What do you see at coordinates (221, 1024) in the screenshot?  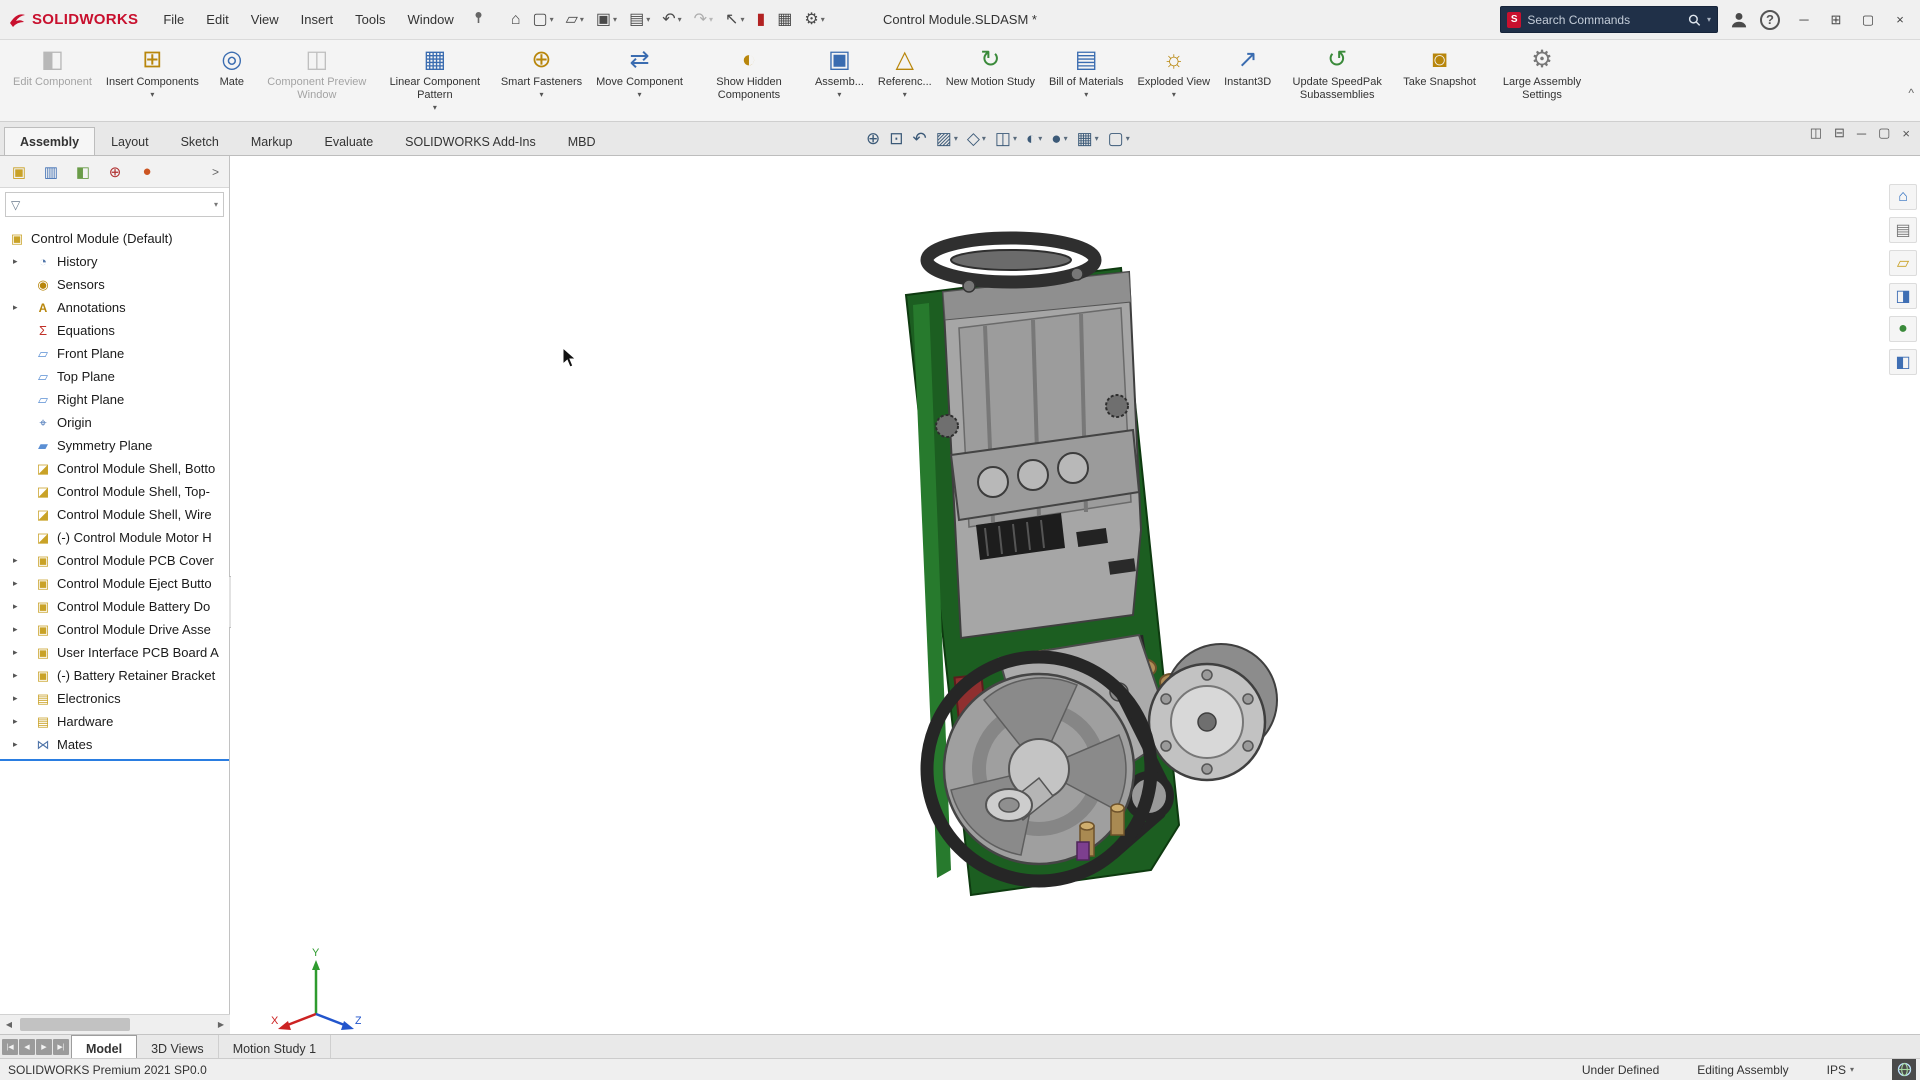 I see `scroll-right-icon: ▶` at bounding box center [221, 1024].